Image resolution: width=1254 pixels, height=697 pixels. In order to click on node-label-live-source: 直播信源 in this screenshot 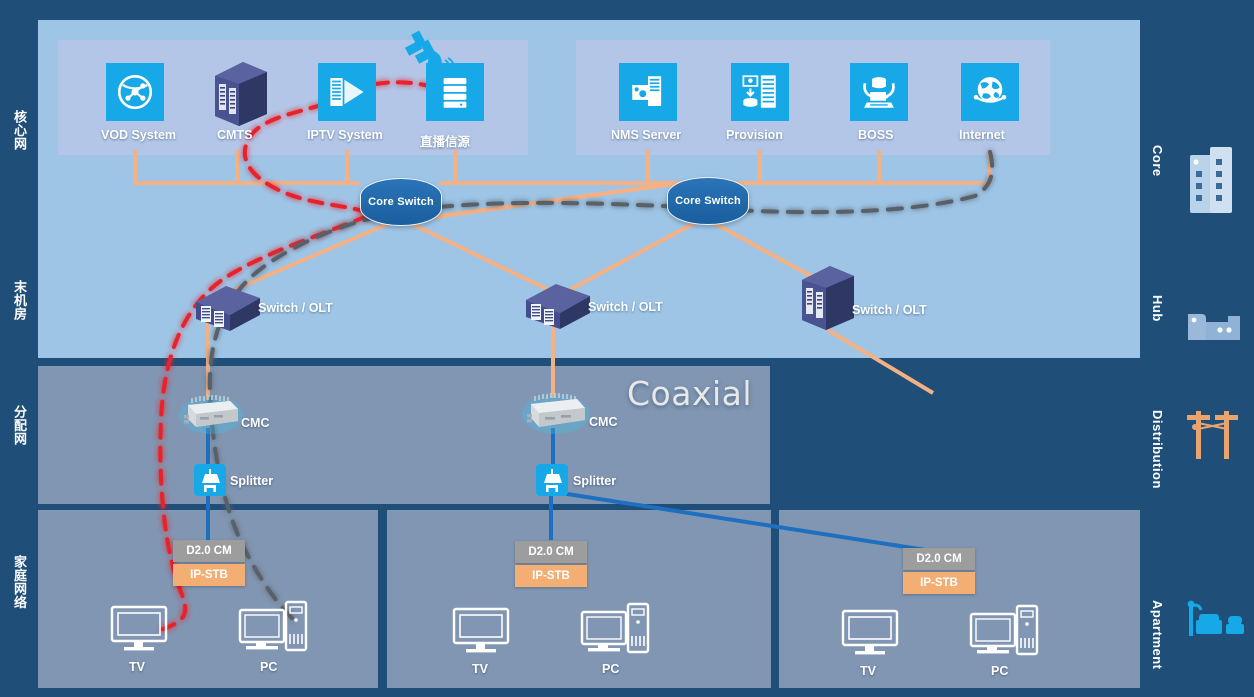, I will do `click(445, 142)`.